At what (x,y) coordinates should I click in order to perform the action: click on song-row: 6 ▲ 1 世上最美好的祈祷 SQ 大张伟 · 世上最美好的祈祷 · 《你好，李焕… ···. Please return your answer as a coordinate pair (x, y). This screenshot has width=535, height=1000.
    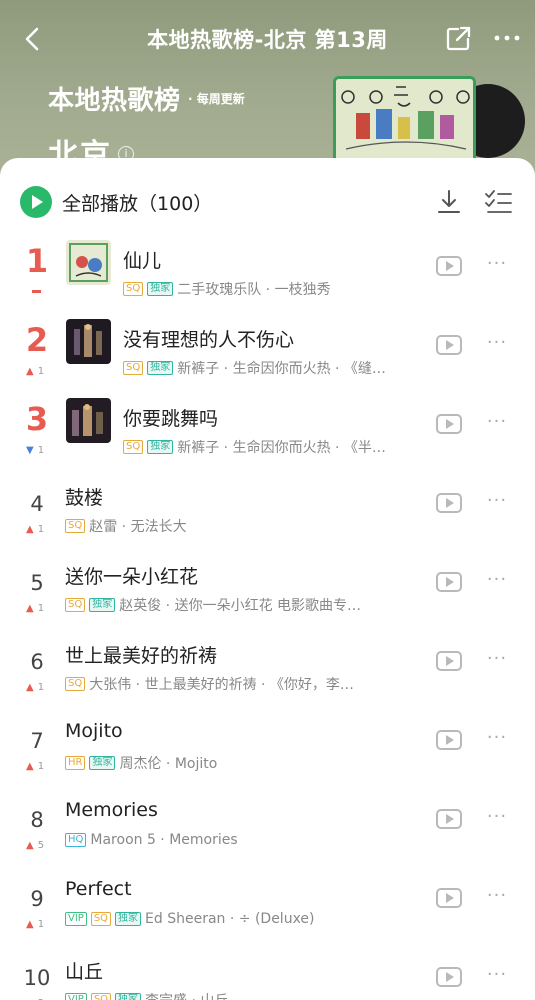
    Looking at the image, I should click on (267, 668).